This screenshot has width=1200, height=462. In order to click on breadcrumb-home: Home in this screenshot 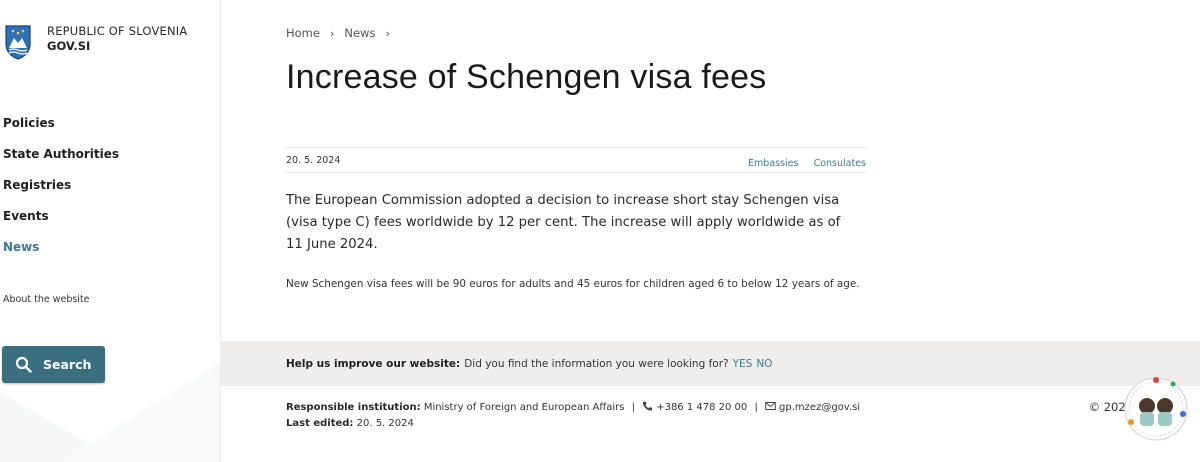, I will do `click(303, 33)`.